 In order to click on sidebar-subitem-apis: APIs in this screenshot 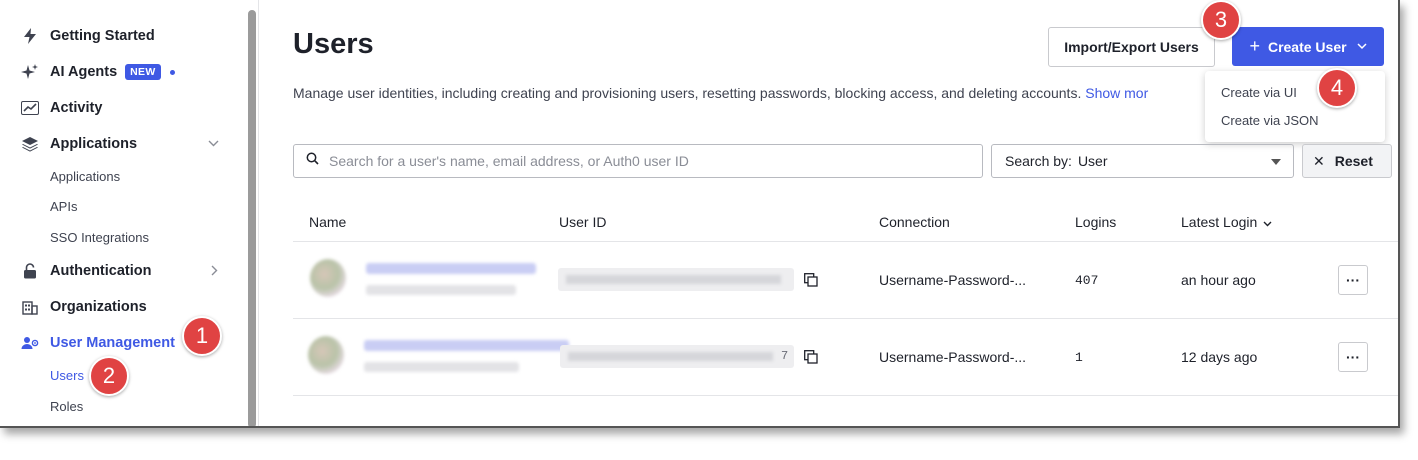, I will do `click(63, 206)`.